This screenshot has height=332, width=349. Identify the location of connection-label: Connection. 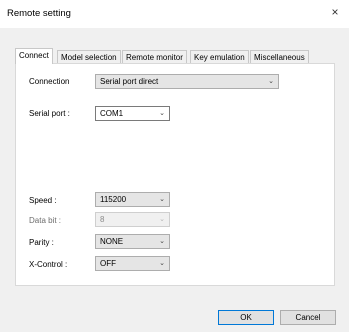
(49, 81).